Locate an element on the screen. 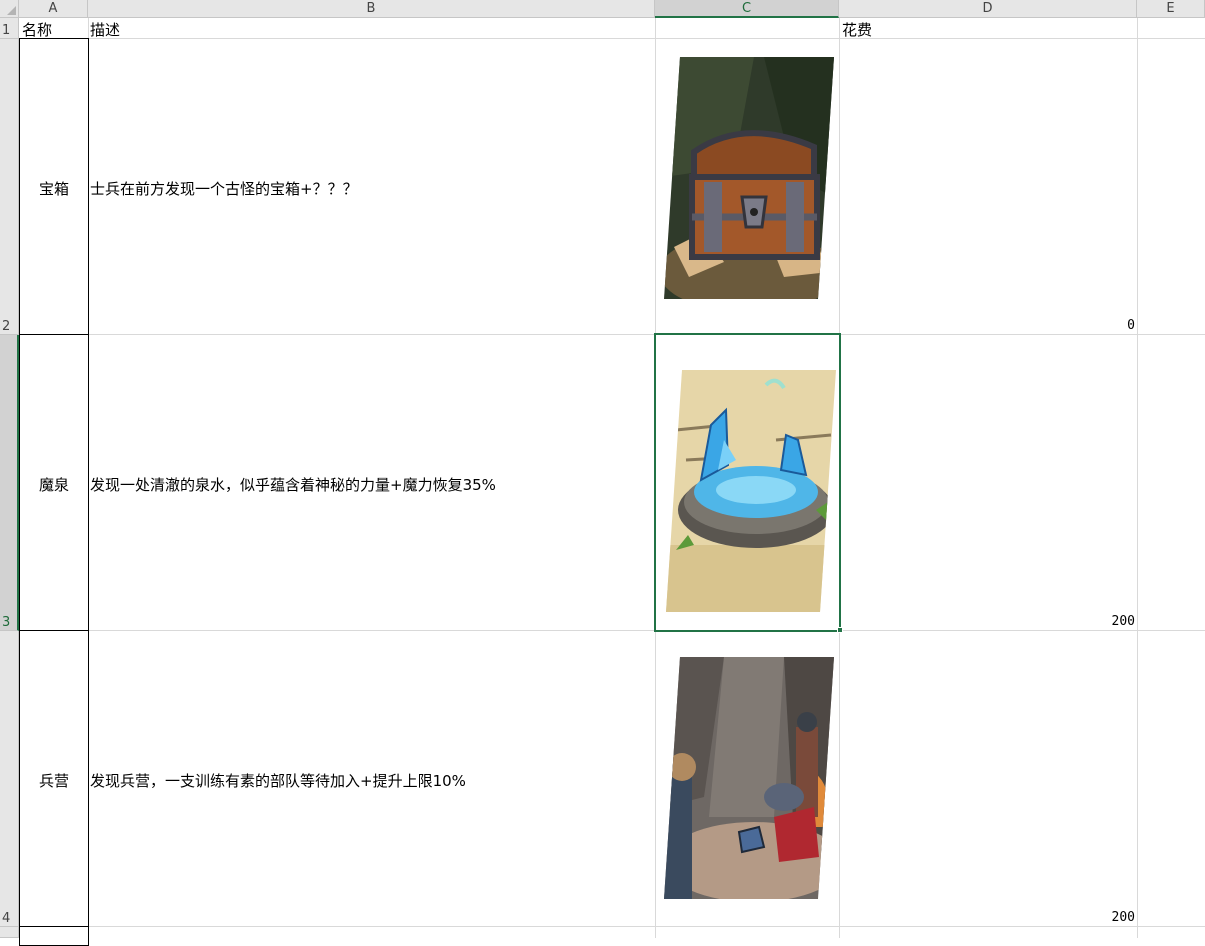 The image size is (1205, 946). name-cell: 兵营 is located at coordinates (54, 780).